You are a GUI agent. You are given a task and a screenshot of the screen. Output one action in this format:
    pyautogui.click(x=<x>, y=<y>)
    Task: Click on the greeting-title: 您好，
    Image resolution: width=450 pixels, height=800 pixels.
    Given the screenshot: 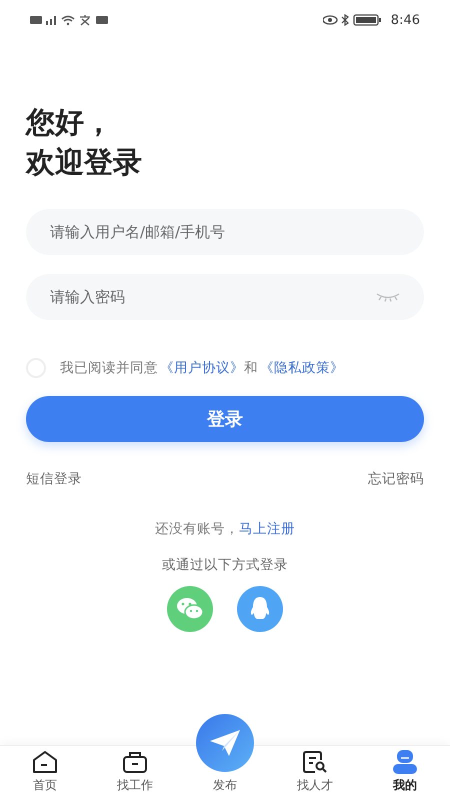 What is the action you would take?
    pyautogui.click(x=69, y=122)
    